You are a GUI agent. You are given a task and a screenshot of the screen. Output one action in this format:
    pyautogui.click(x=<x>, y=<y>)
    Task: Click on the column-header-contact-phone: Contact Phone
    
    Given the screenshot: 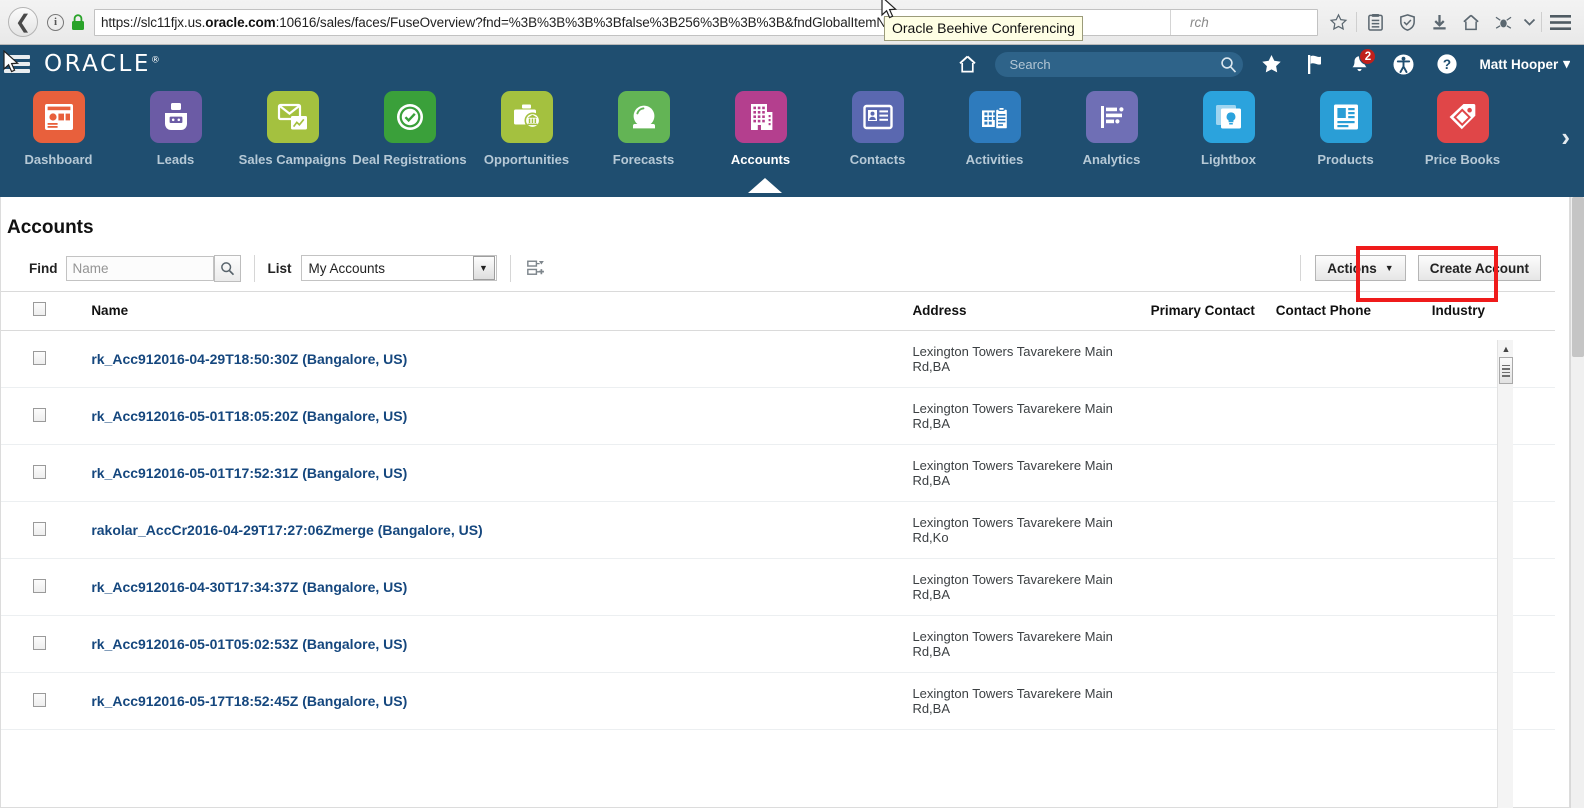 What is the action you would take?
    pyautogui.click(x=1353, y=311)
    